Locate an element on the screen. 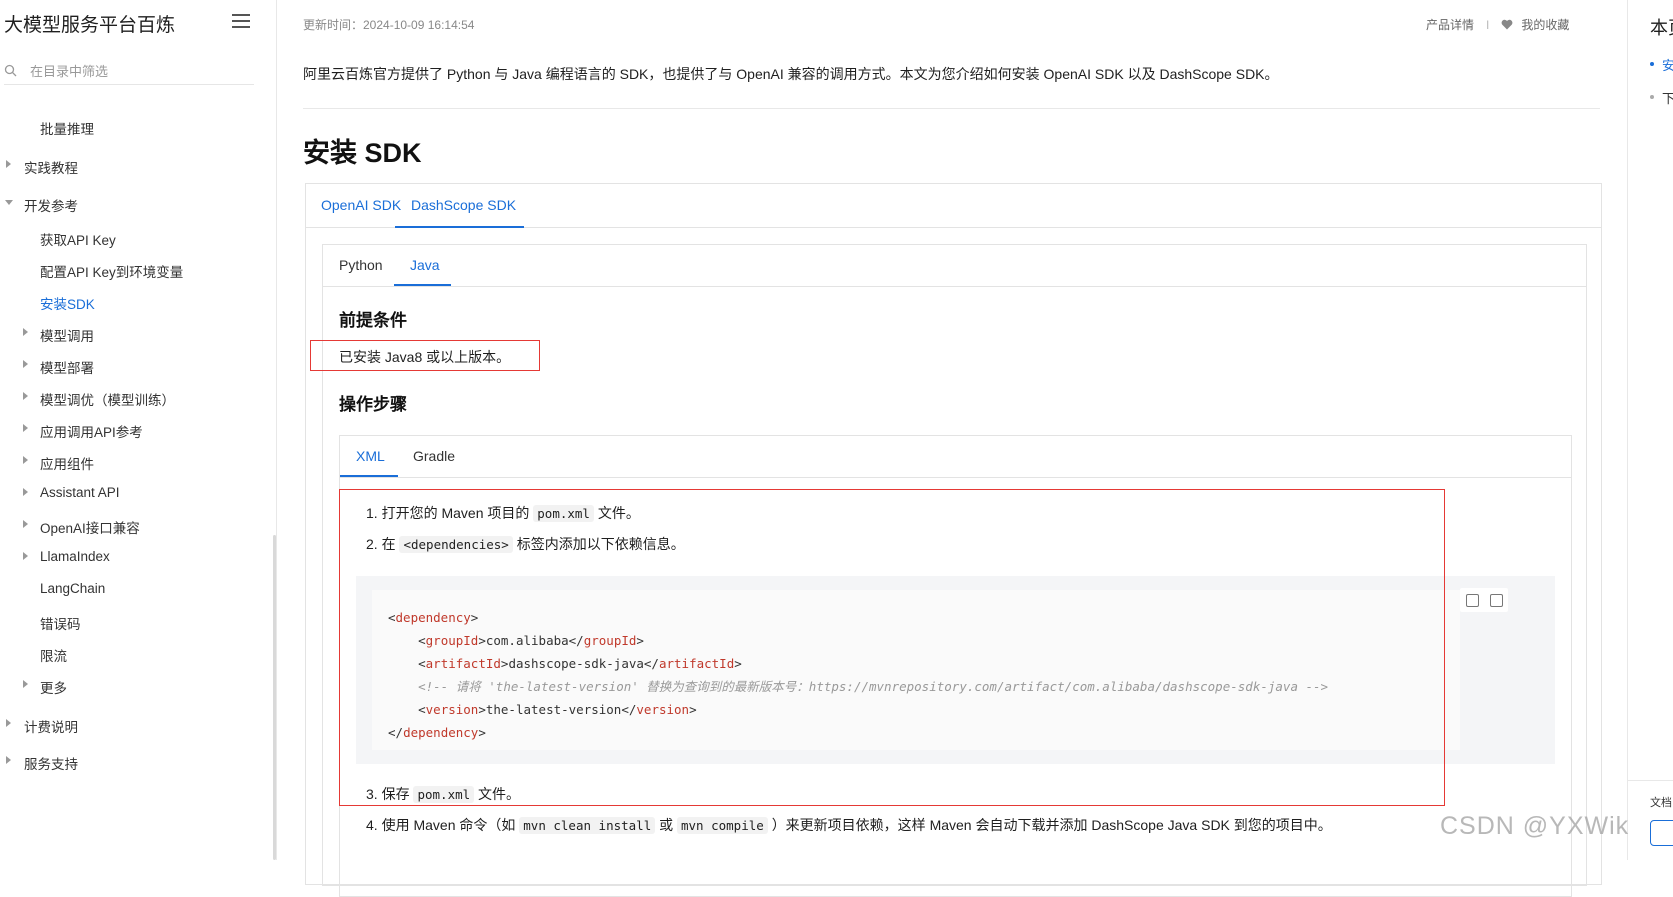  sdk-tabs: OpenAI SDK DashScope SDK is located at coordinates (953, 206).